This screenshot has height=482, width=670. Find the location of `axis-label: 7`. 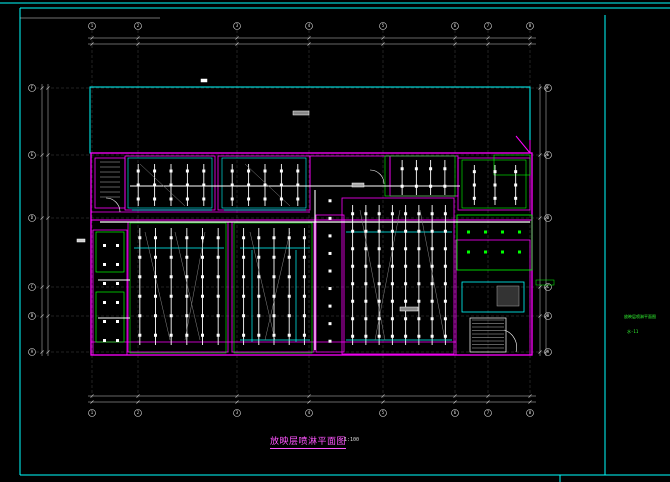

axis-label: 7 is located at coordinates (488, 412).